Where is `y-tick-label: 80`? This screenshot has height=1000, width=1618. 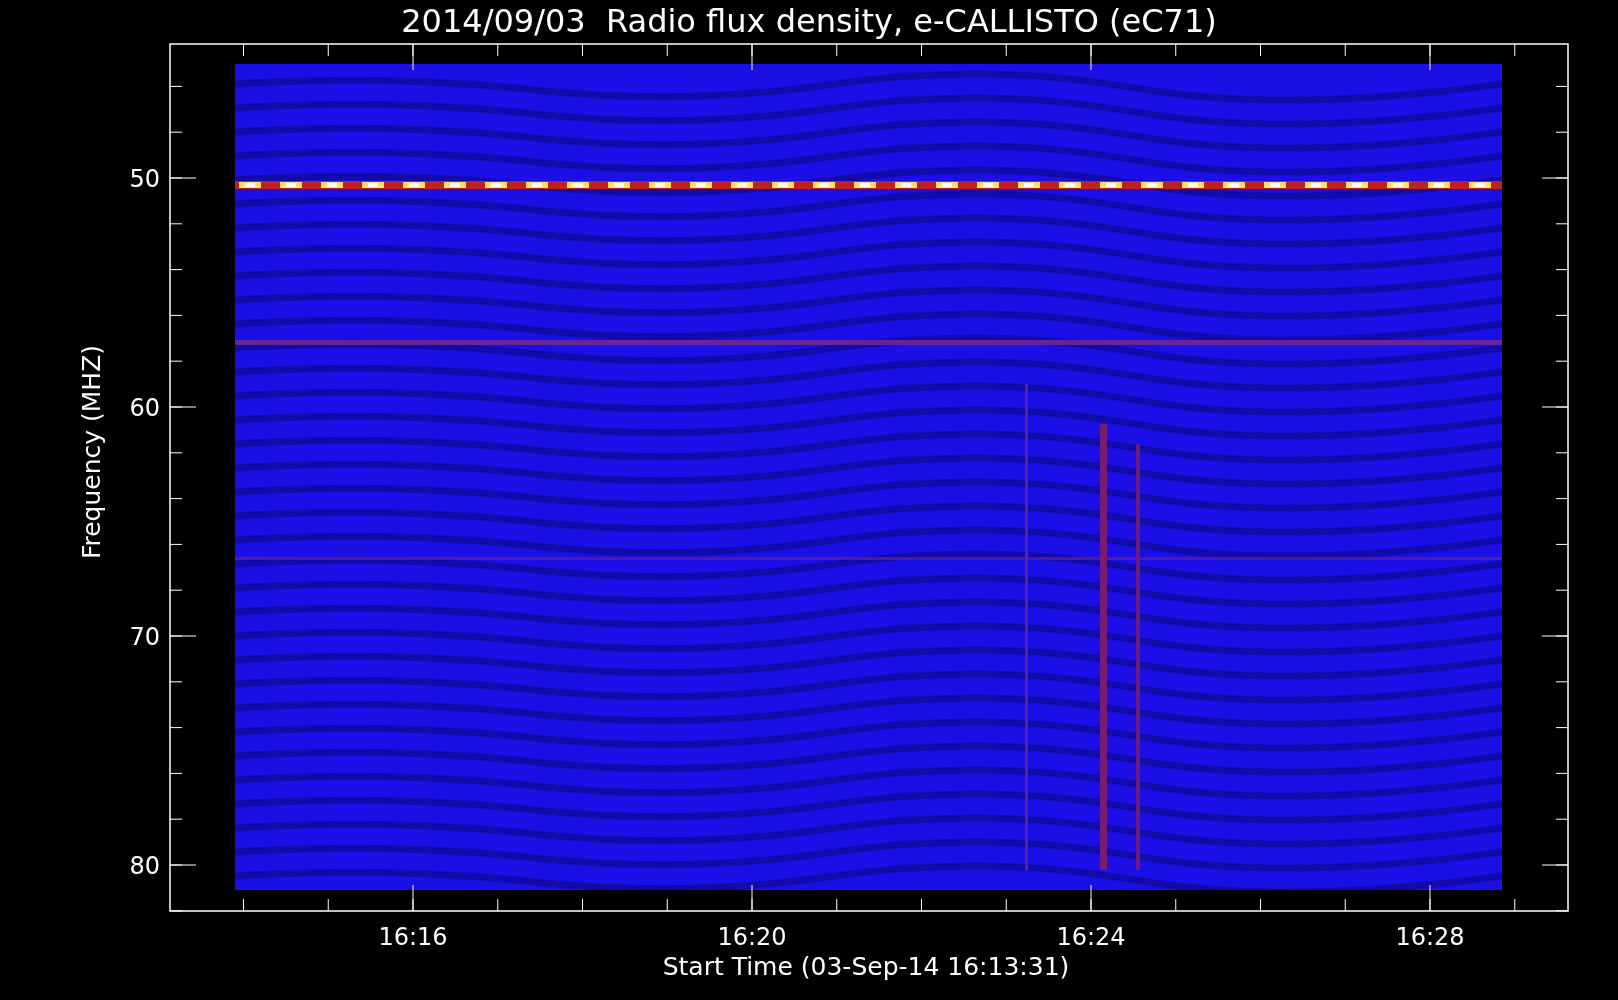
y-tick-label: 80 is located at coordinates (144, 866).